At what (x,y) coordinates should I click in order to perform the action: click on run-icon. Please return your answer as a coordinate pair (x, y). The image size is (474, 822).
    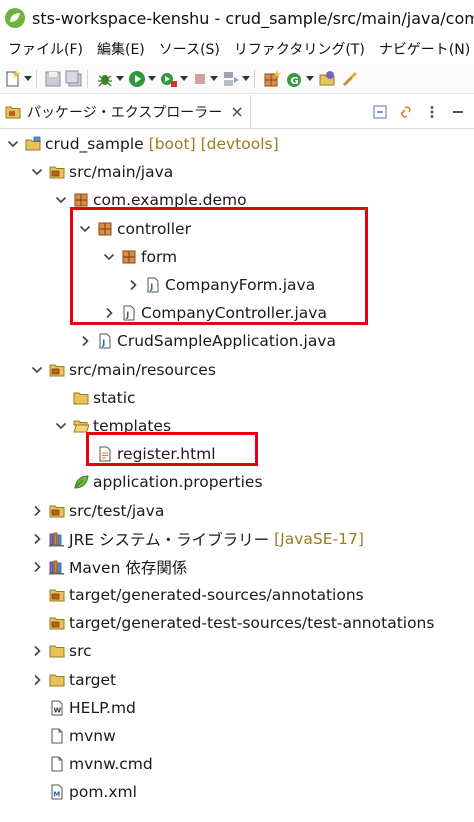
    Looking at the image, I should click on (137, 79).